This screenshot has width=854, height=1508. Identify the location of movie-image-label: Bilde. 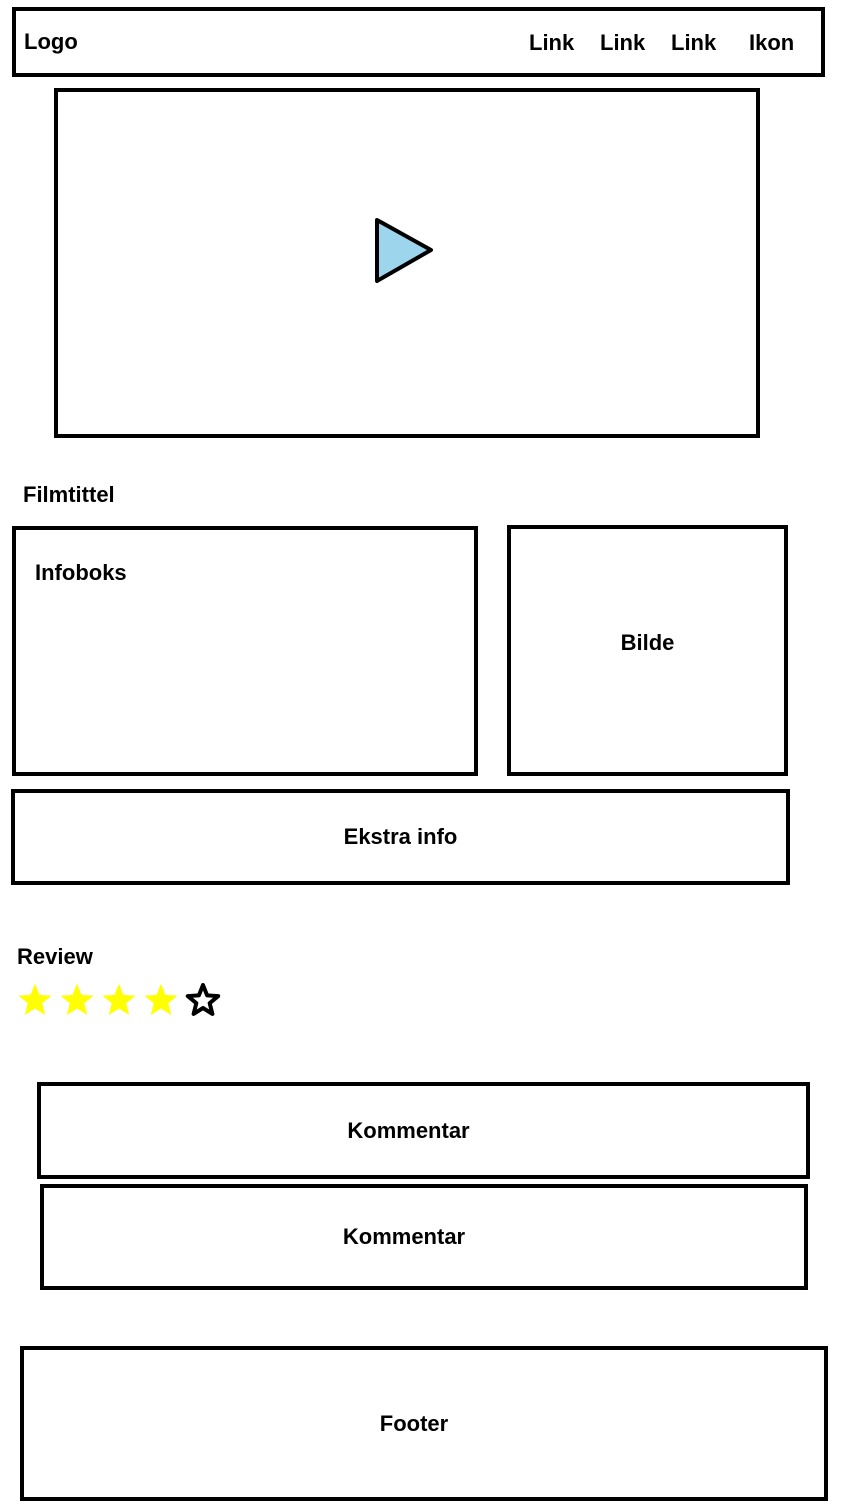
(647, 643).